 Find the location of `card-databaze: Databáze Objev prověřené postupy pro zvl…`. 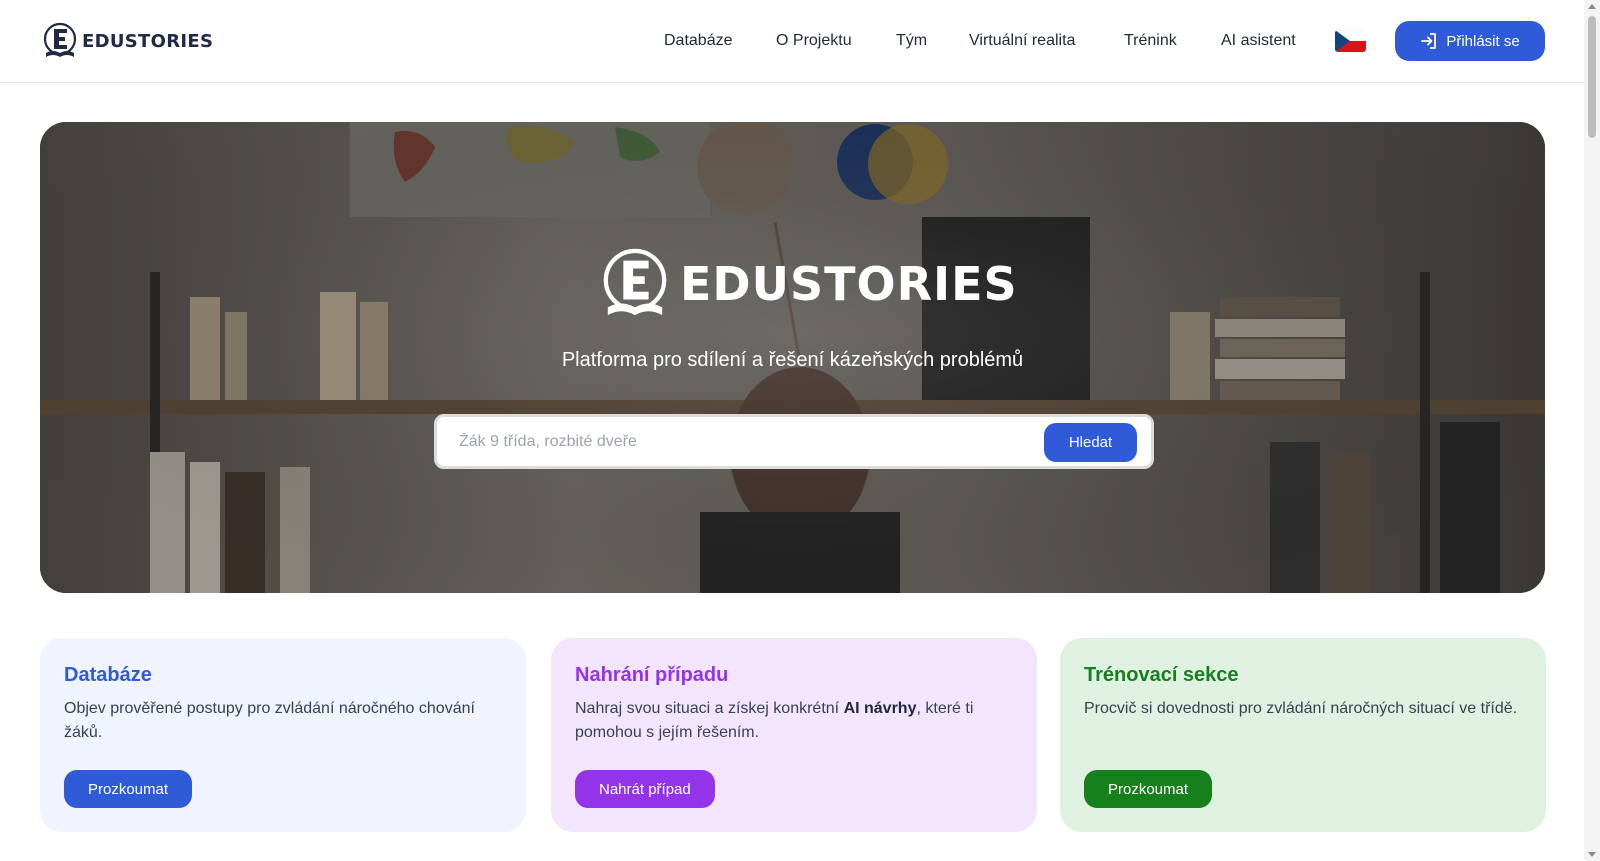

card-databaze: Databáze Objev prověřené postupy pro zvl… is located at coordinates (283, 735).